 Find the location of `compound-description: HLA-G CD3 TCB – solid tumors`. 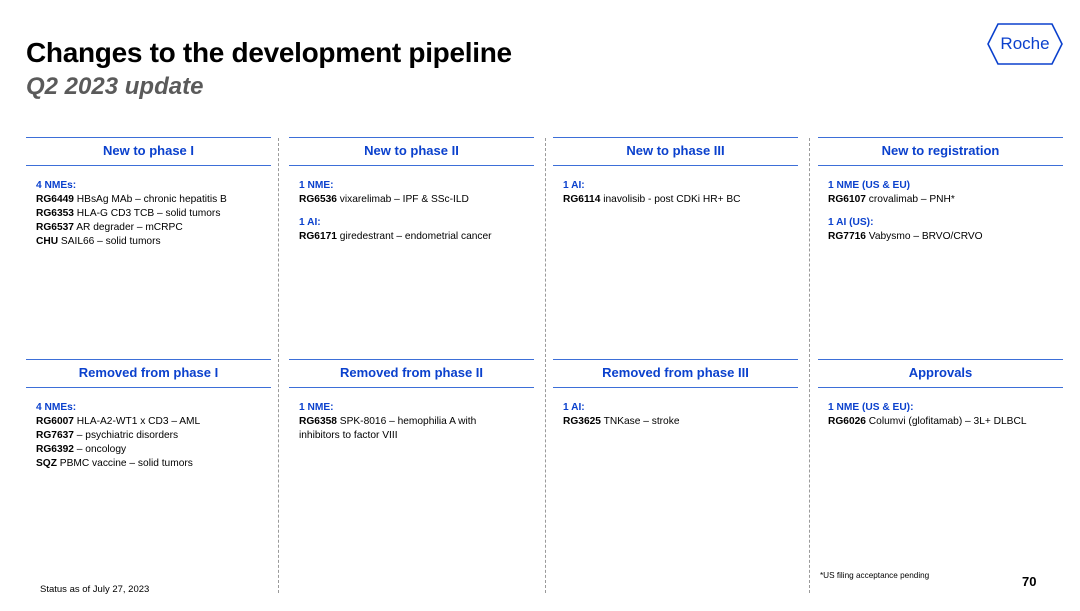

compound-description: HLA-G CD3 TCB – solid tumors is located at coordinates (148, 213).